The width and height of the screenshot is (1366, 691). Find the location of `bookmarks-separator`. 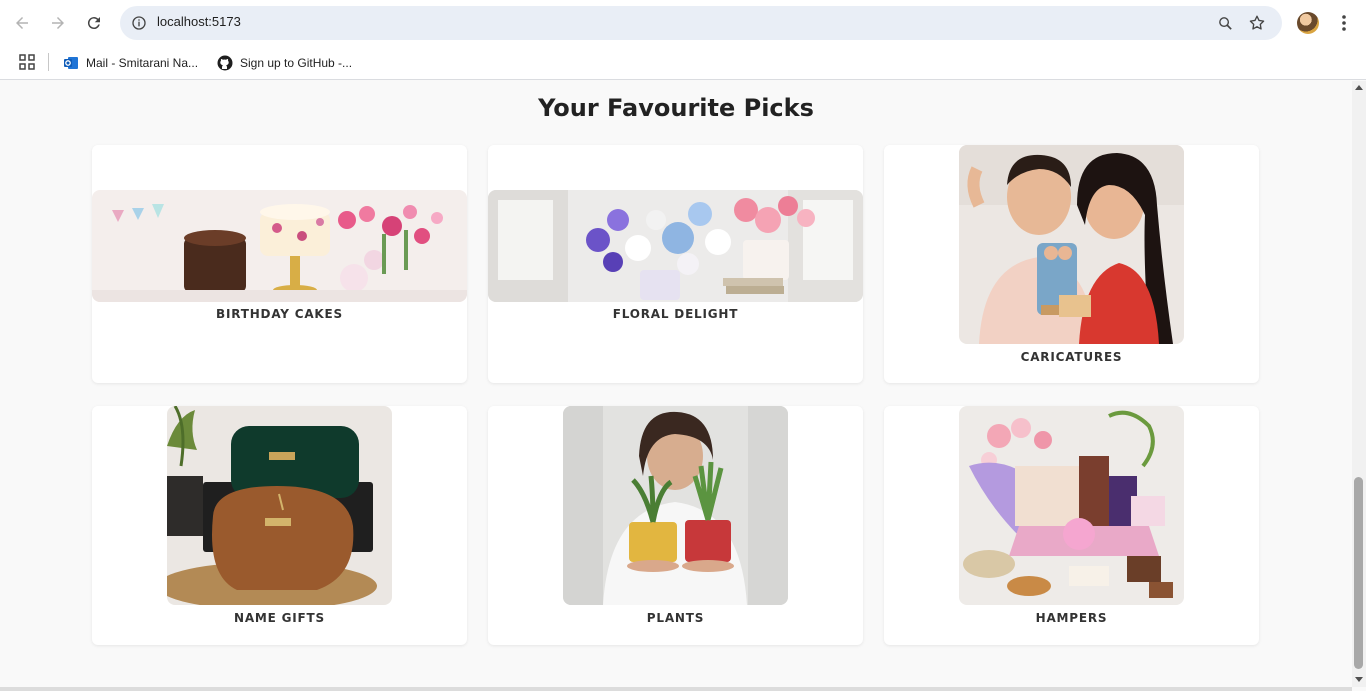

bookmarks-separator is located at coordinates (48, 62).